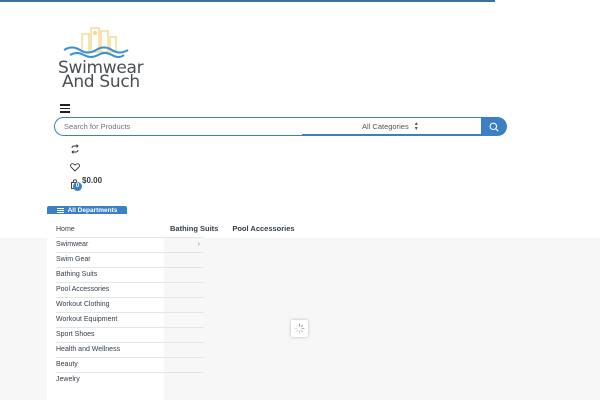 The height and width of the screenshot is (400, 600). I want to click on dept-item-label: Pool Accessories, so click(83, 289).